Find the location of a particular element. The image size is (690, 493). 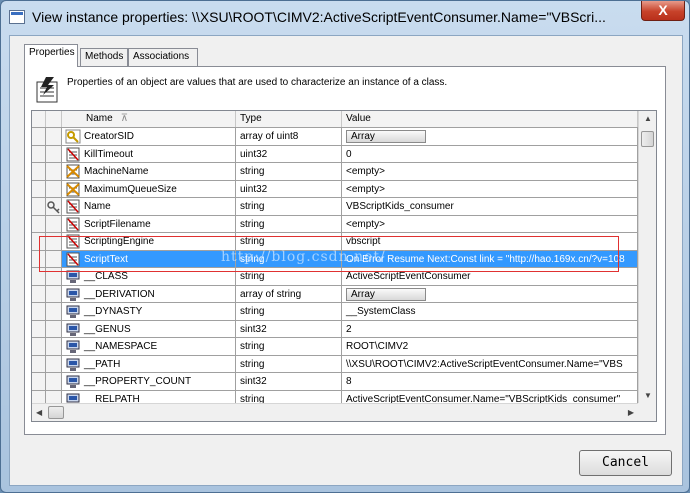

property-name: KillTimeout is located at coordinates (109, 154).